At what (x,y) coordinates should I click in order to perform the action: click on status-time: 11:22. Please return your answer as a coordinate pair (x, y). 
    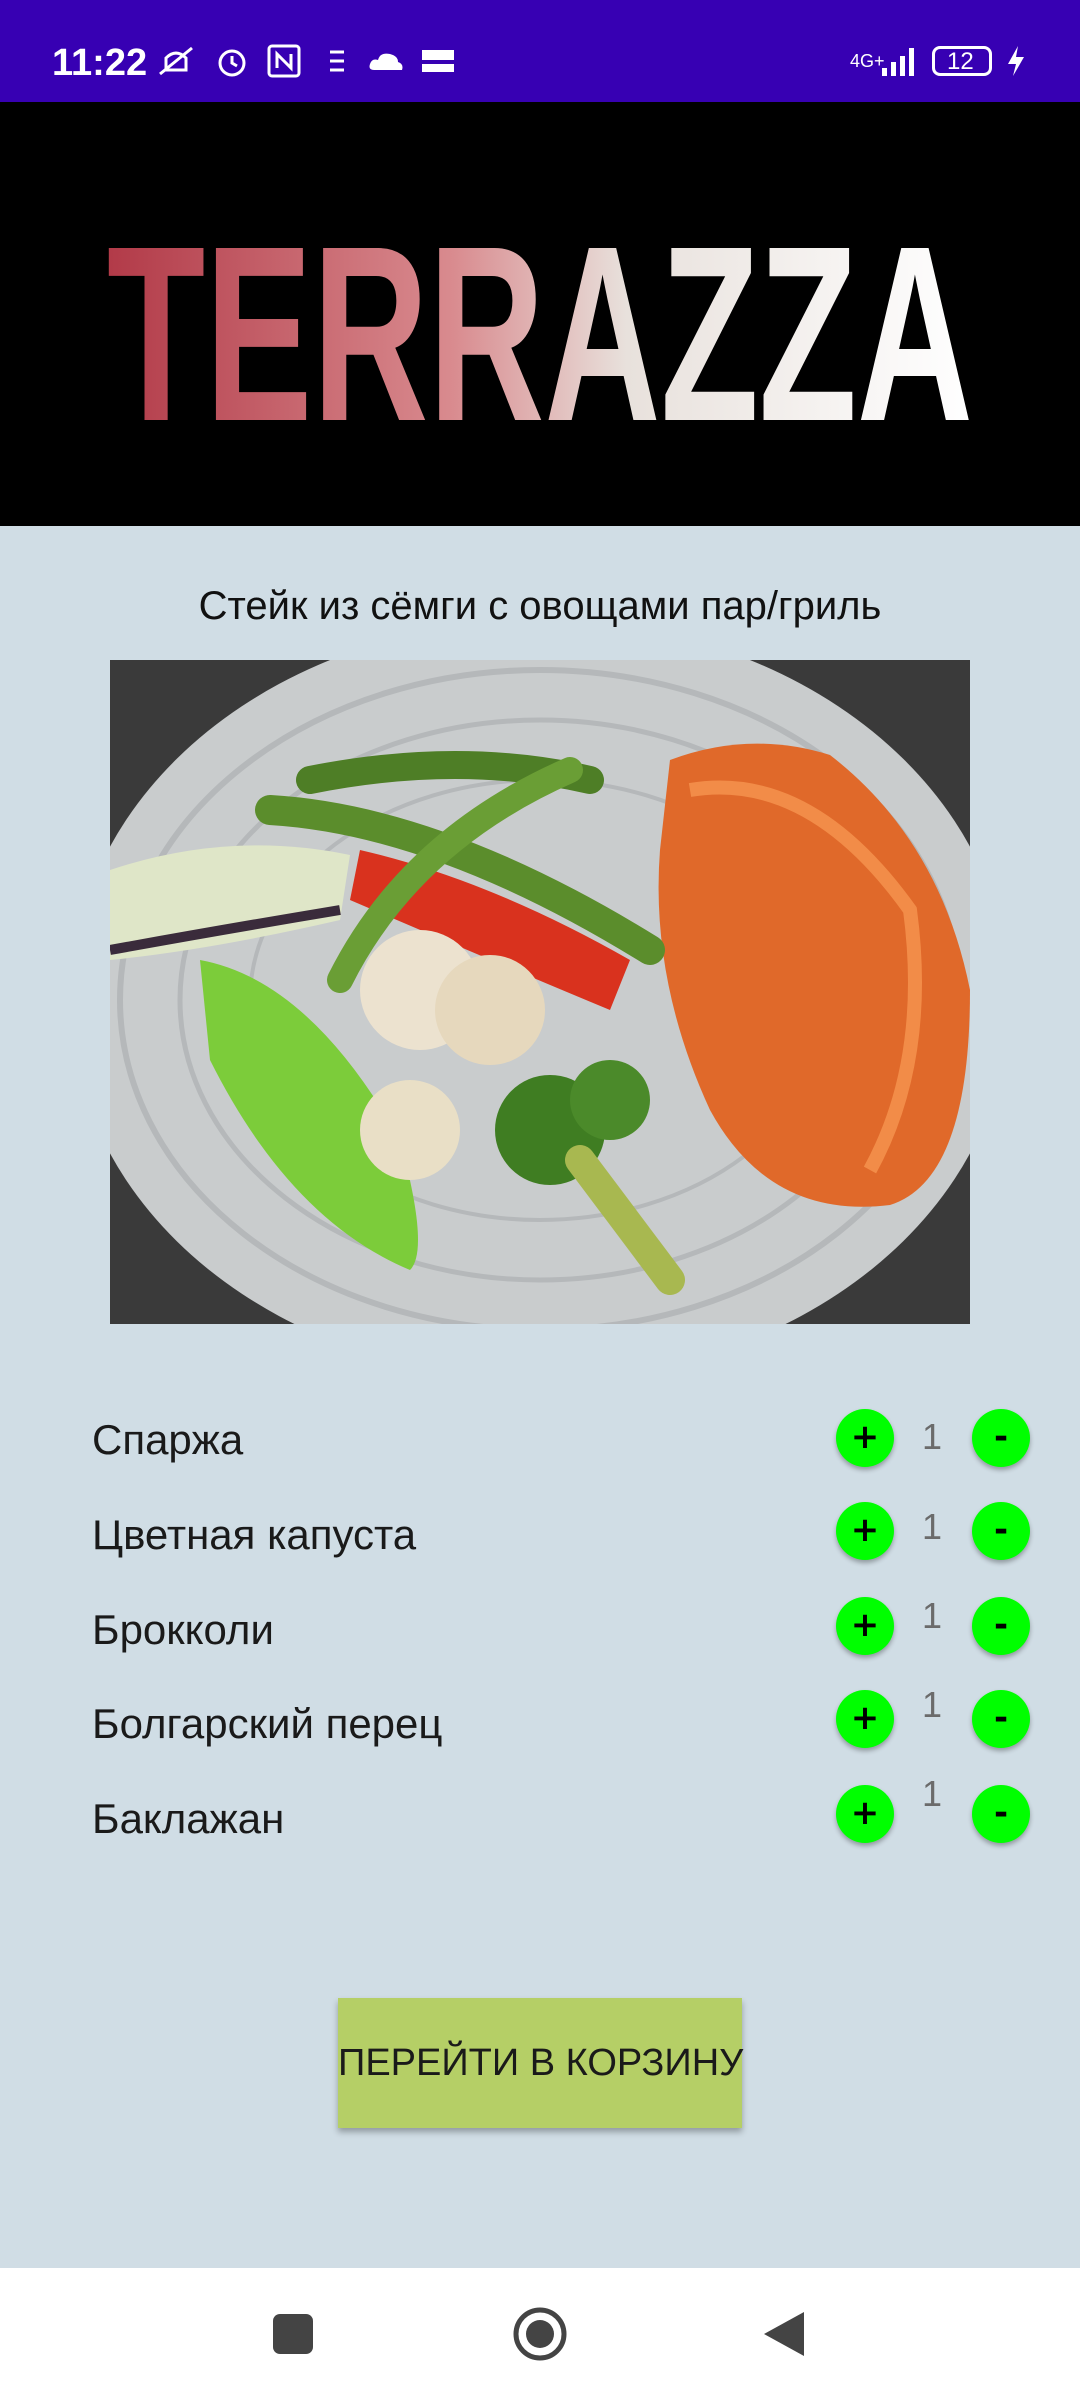
    Looking at the image, I should click on (100, 63).